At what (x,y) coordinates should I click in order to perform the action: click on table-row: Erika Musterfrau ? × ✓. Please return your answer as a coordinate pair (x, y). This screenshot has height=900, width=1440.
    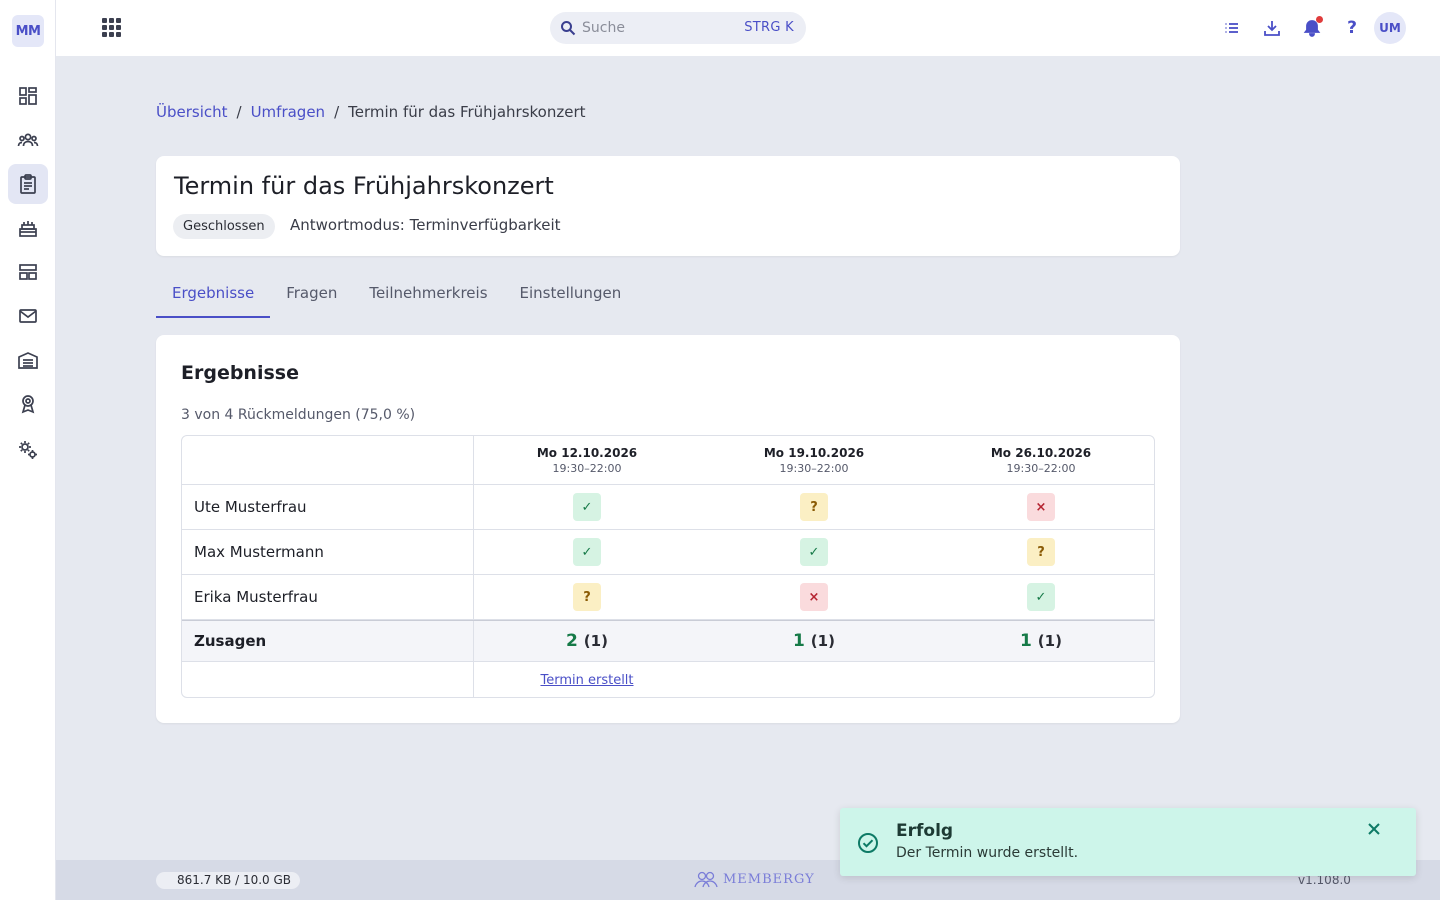
    Looking at the image, I should click on (668, 597).